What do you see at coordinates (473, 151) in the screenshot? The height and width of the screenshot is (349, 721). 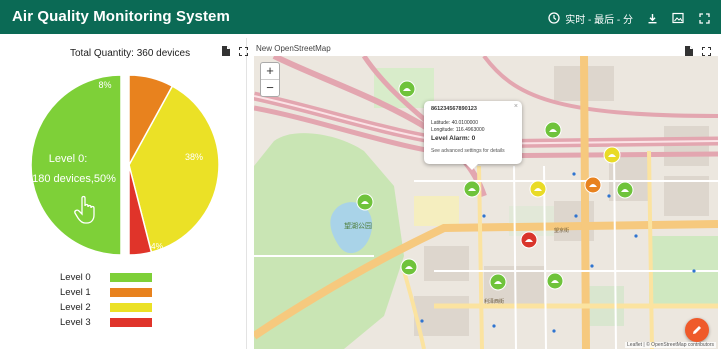 I see `popup-advanced-link: See advanced settings for details` at bounding box center [473, 151].